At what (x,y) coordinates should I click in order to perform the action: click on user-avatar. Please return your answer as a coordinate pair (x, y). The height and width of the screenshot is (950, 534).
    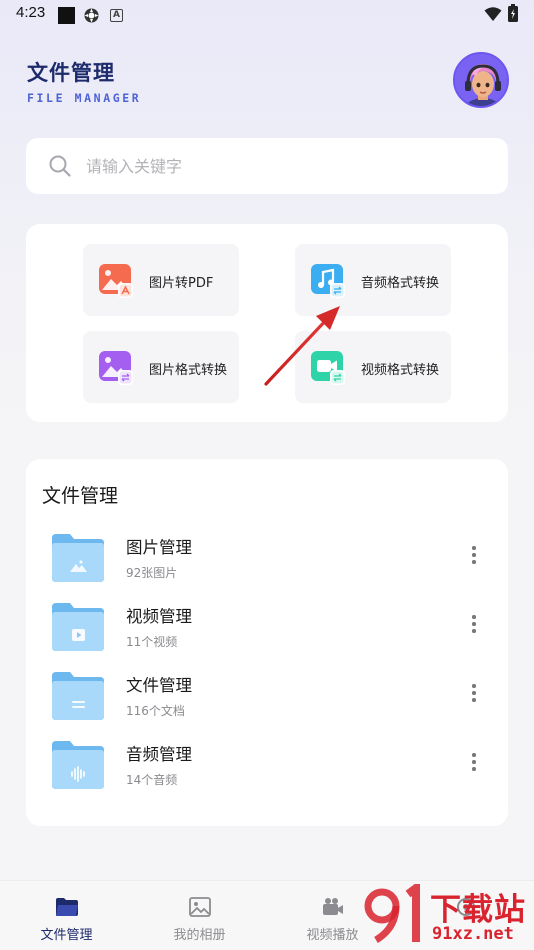
    Looking at the image, I should click on (481, 80).